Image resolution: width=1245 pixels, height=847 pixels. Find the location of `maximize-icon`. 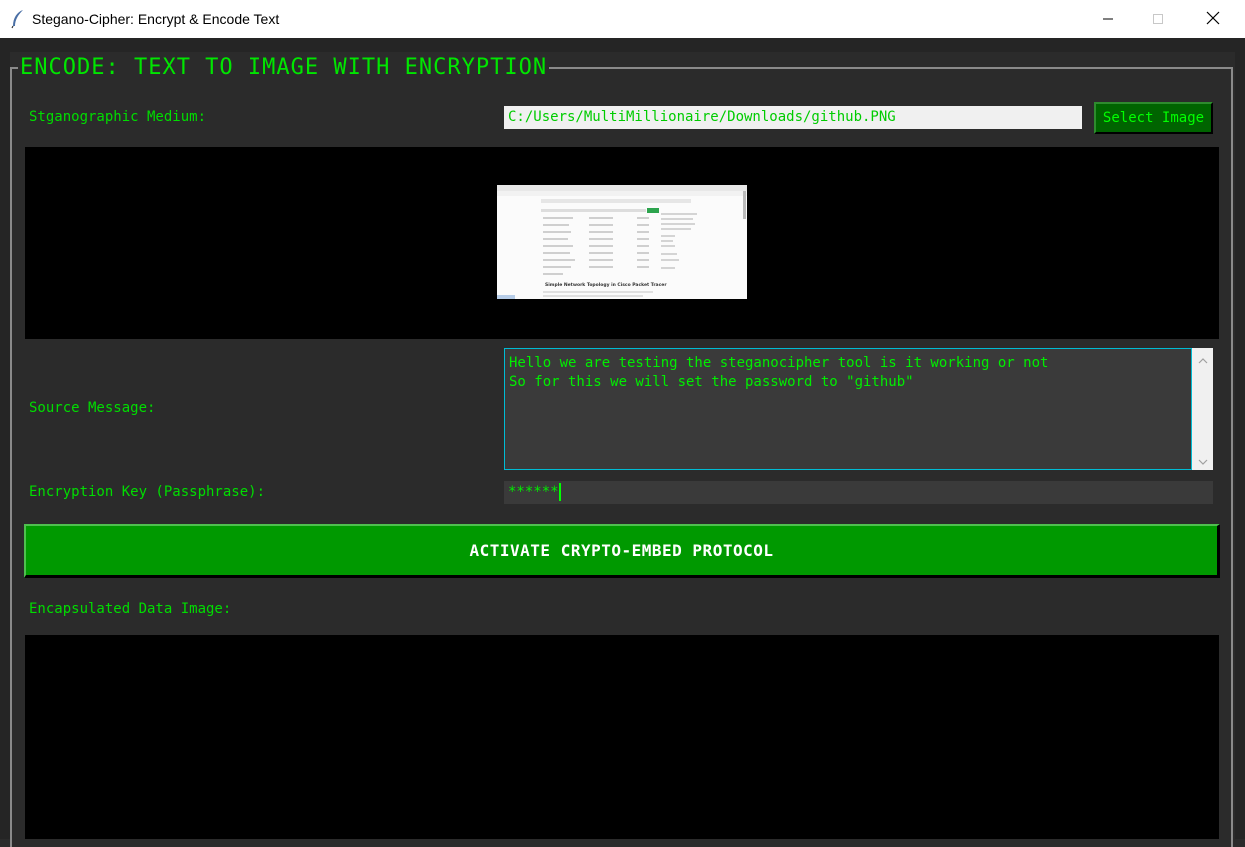

maximize-icon is located at coordinates (1158, 19).